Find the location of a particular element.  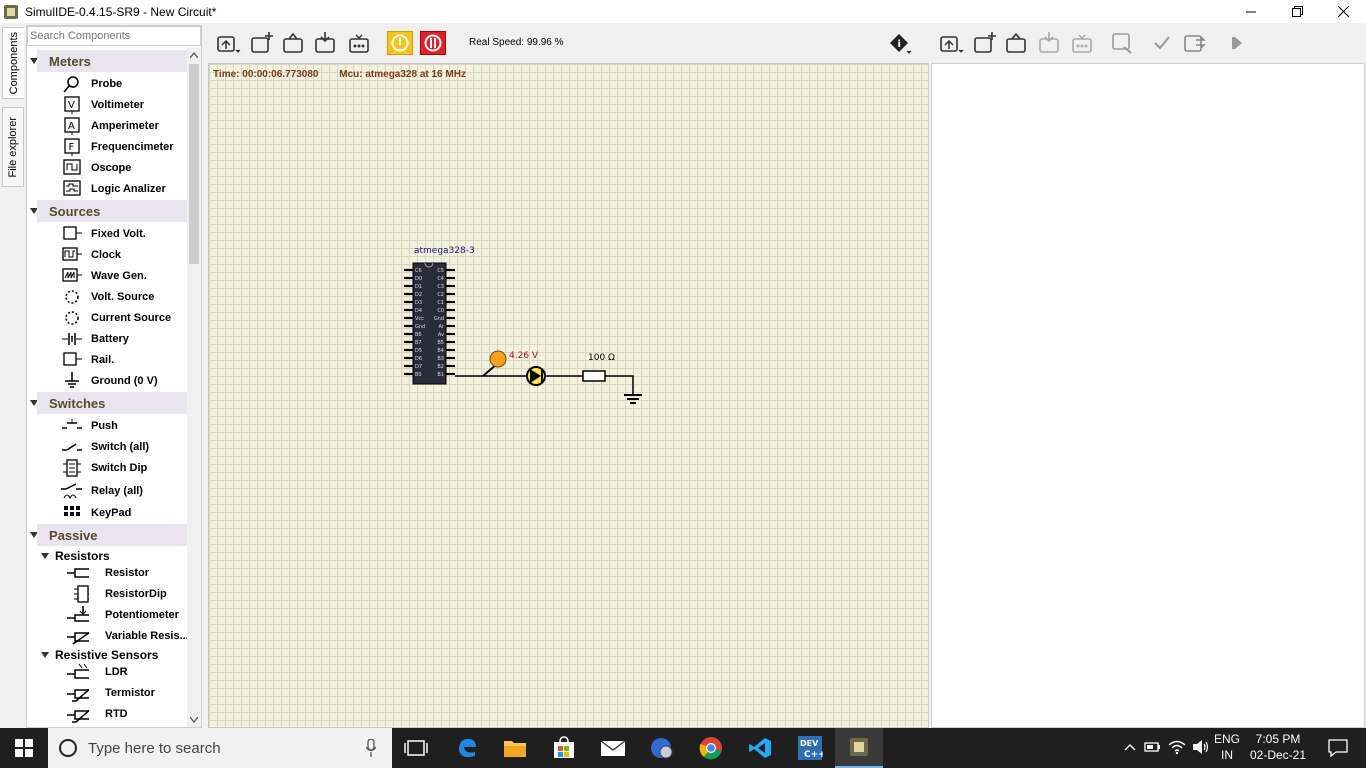

debug-run-button is located at coordinates (1236, 43).